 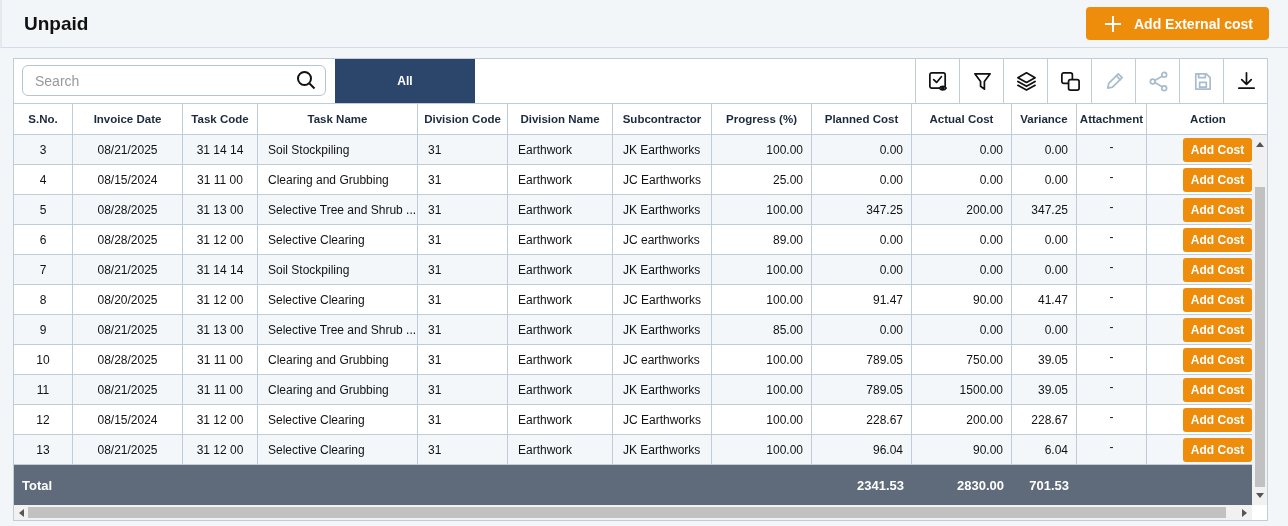 I want to click on horizontal-scrollbar, so click(x=633, y=512).